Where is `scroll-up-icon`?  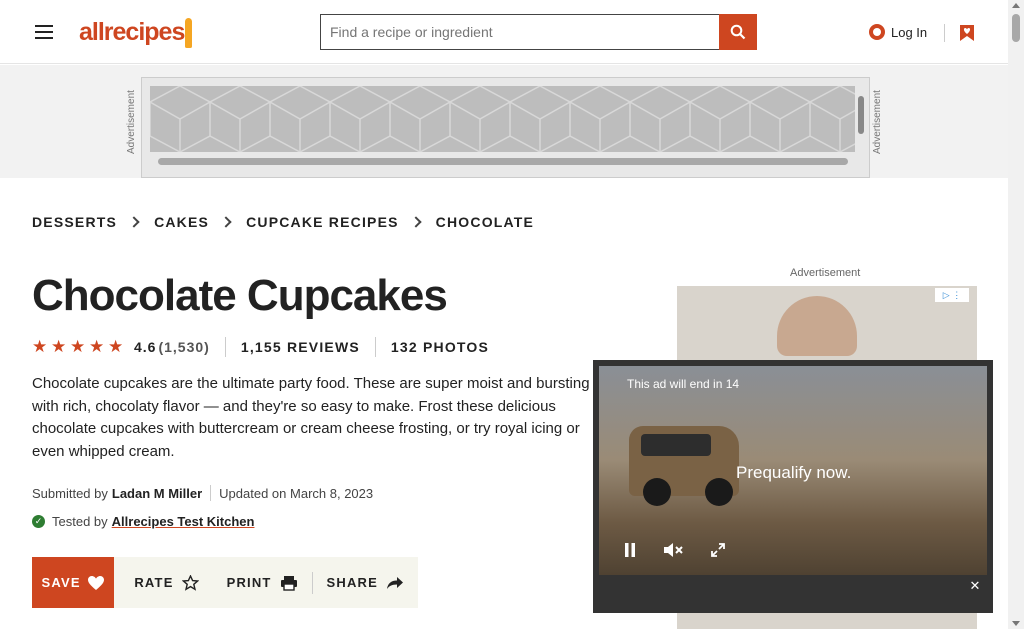 scroll-up-icon is located at coordinates (1016, 5).